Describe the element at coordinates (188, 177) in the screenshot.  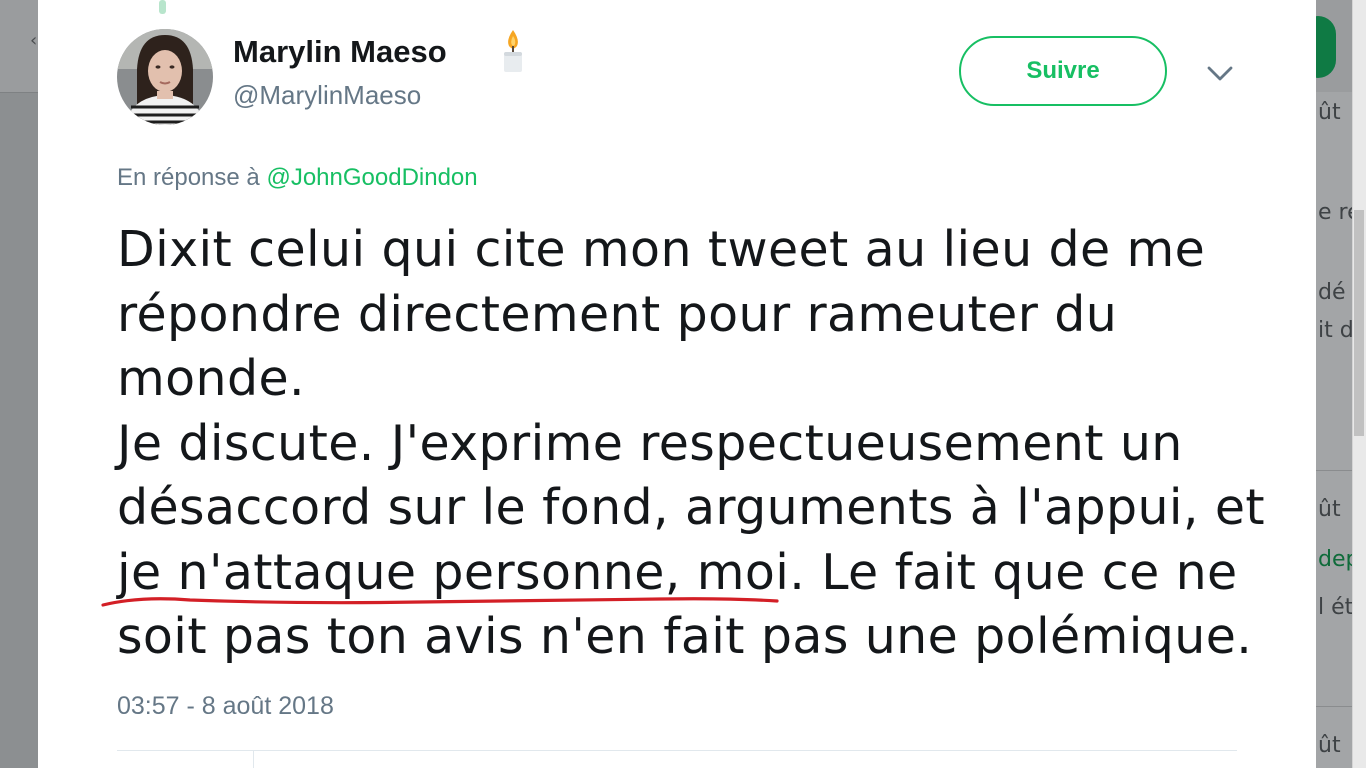
I see `reply-prefix: En réponse à` at that location.